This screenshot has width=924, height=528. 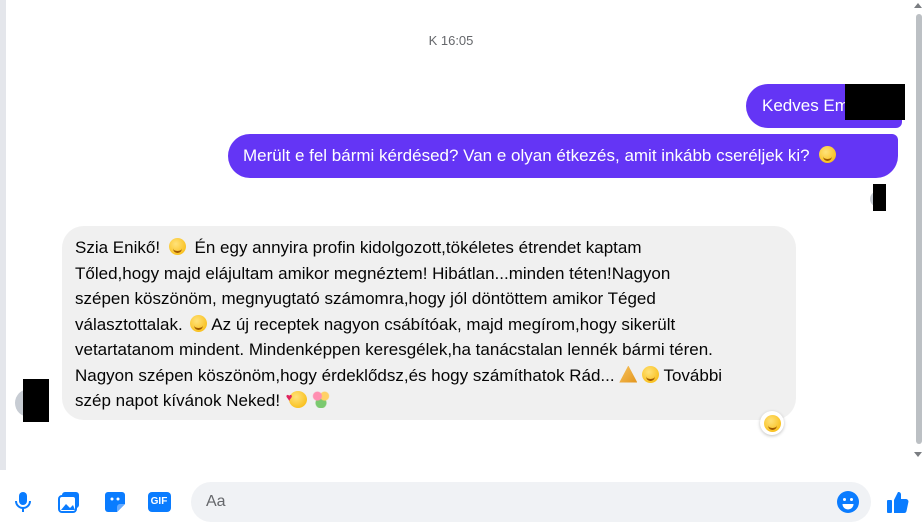 What do you see at coordinates (898, 502) in the screenshot?
I see `thumbs-up-icon` at bounding box center [898, 502].